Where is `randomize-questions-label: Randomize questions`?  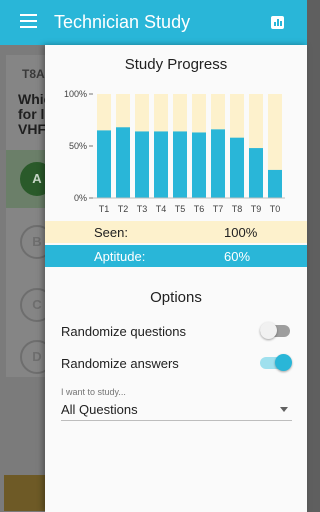
randomize-questions-label: Randomize questions is located at coordinates (124, 331).